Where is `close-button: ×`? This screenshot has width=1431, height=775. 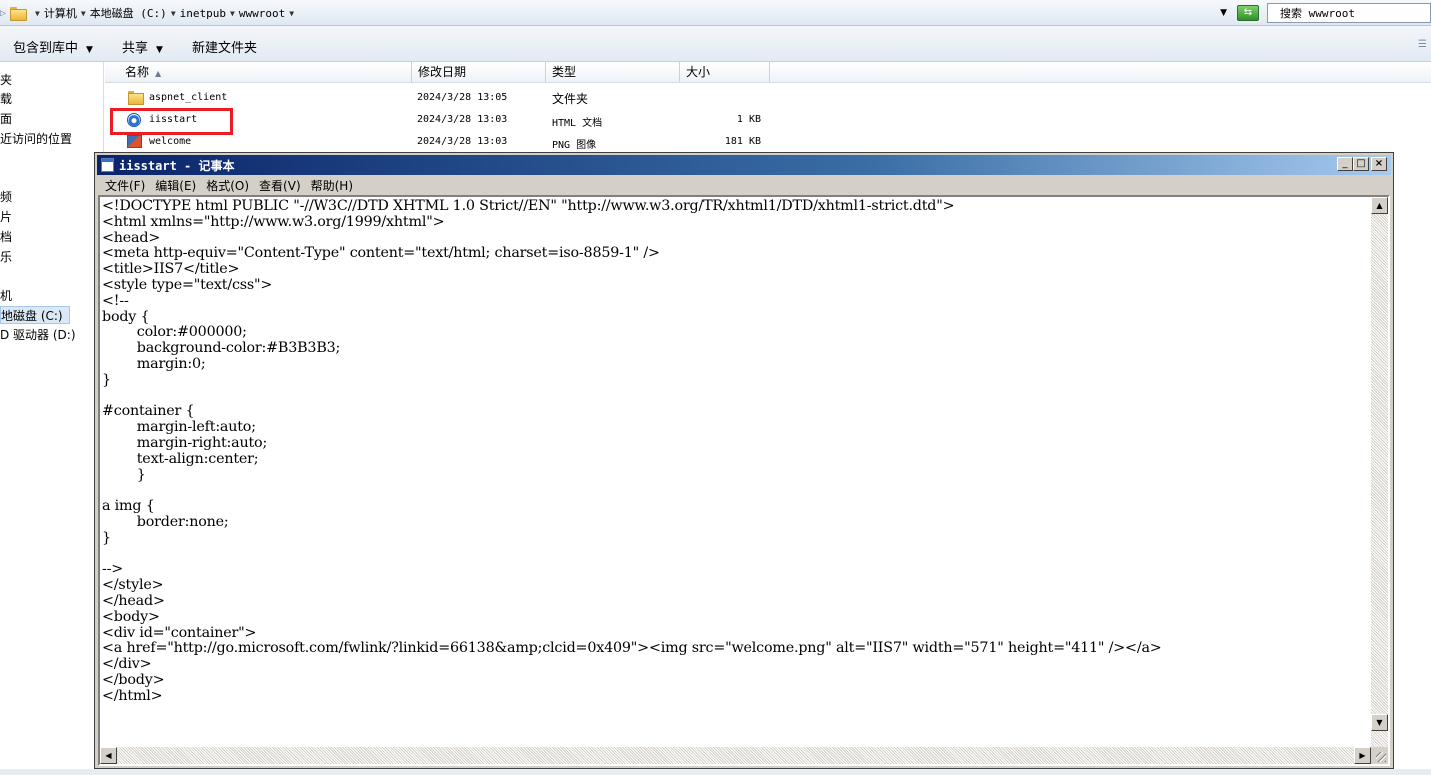 close-button: × is located at coordinates (1379, 164).